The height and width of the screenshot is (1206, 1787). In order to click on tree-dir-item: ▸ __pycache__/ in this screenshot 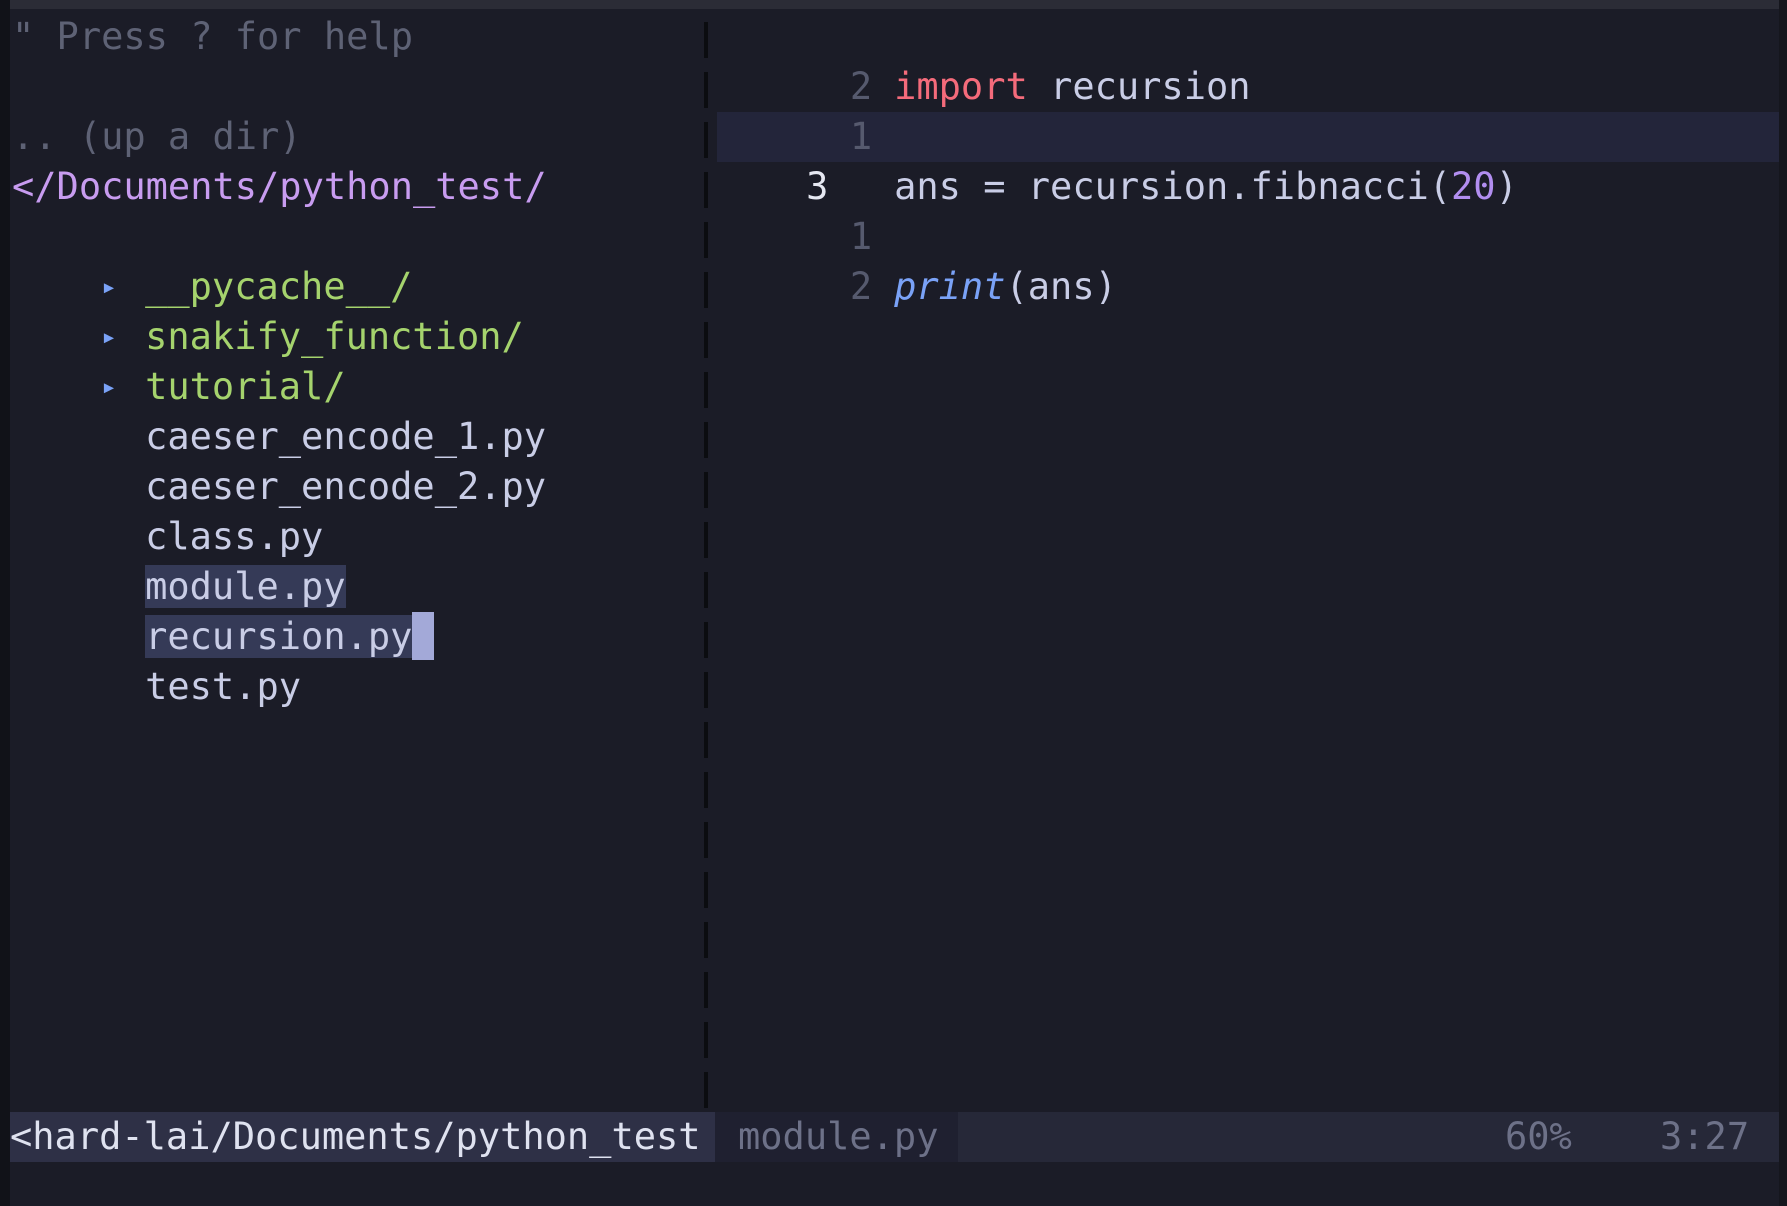, I will do `click(212, 260)`.